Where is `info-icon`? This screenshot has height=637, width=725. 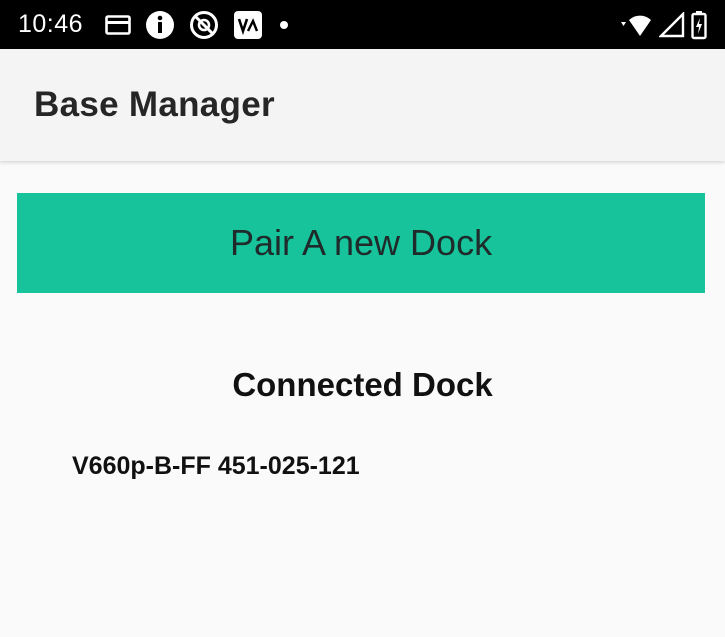 info-icon is located at coordinates (160, 25).